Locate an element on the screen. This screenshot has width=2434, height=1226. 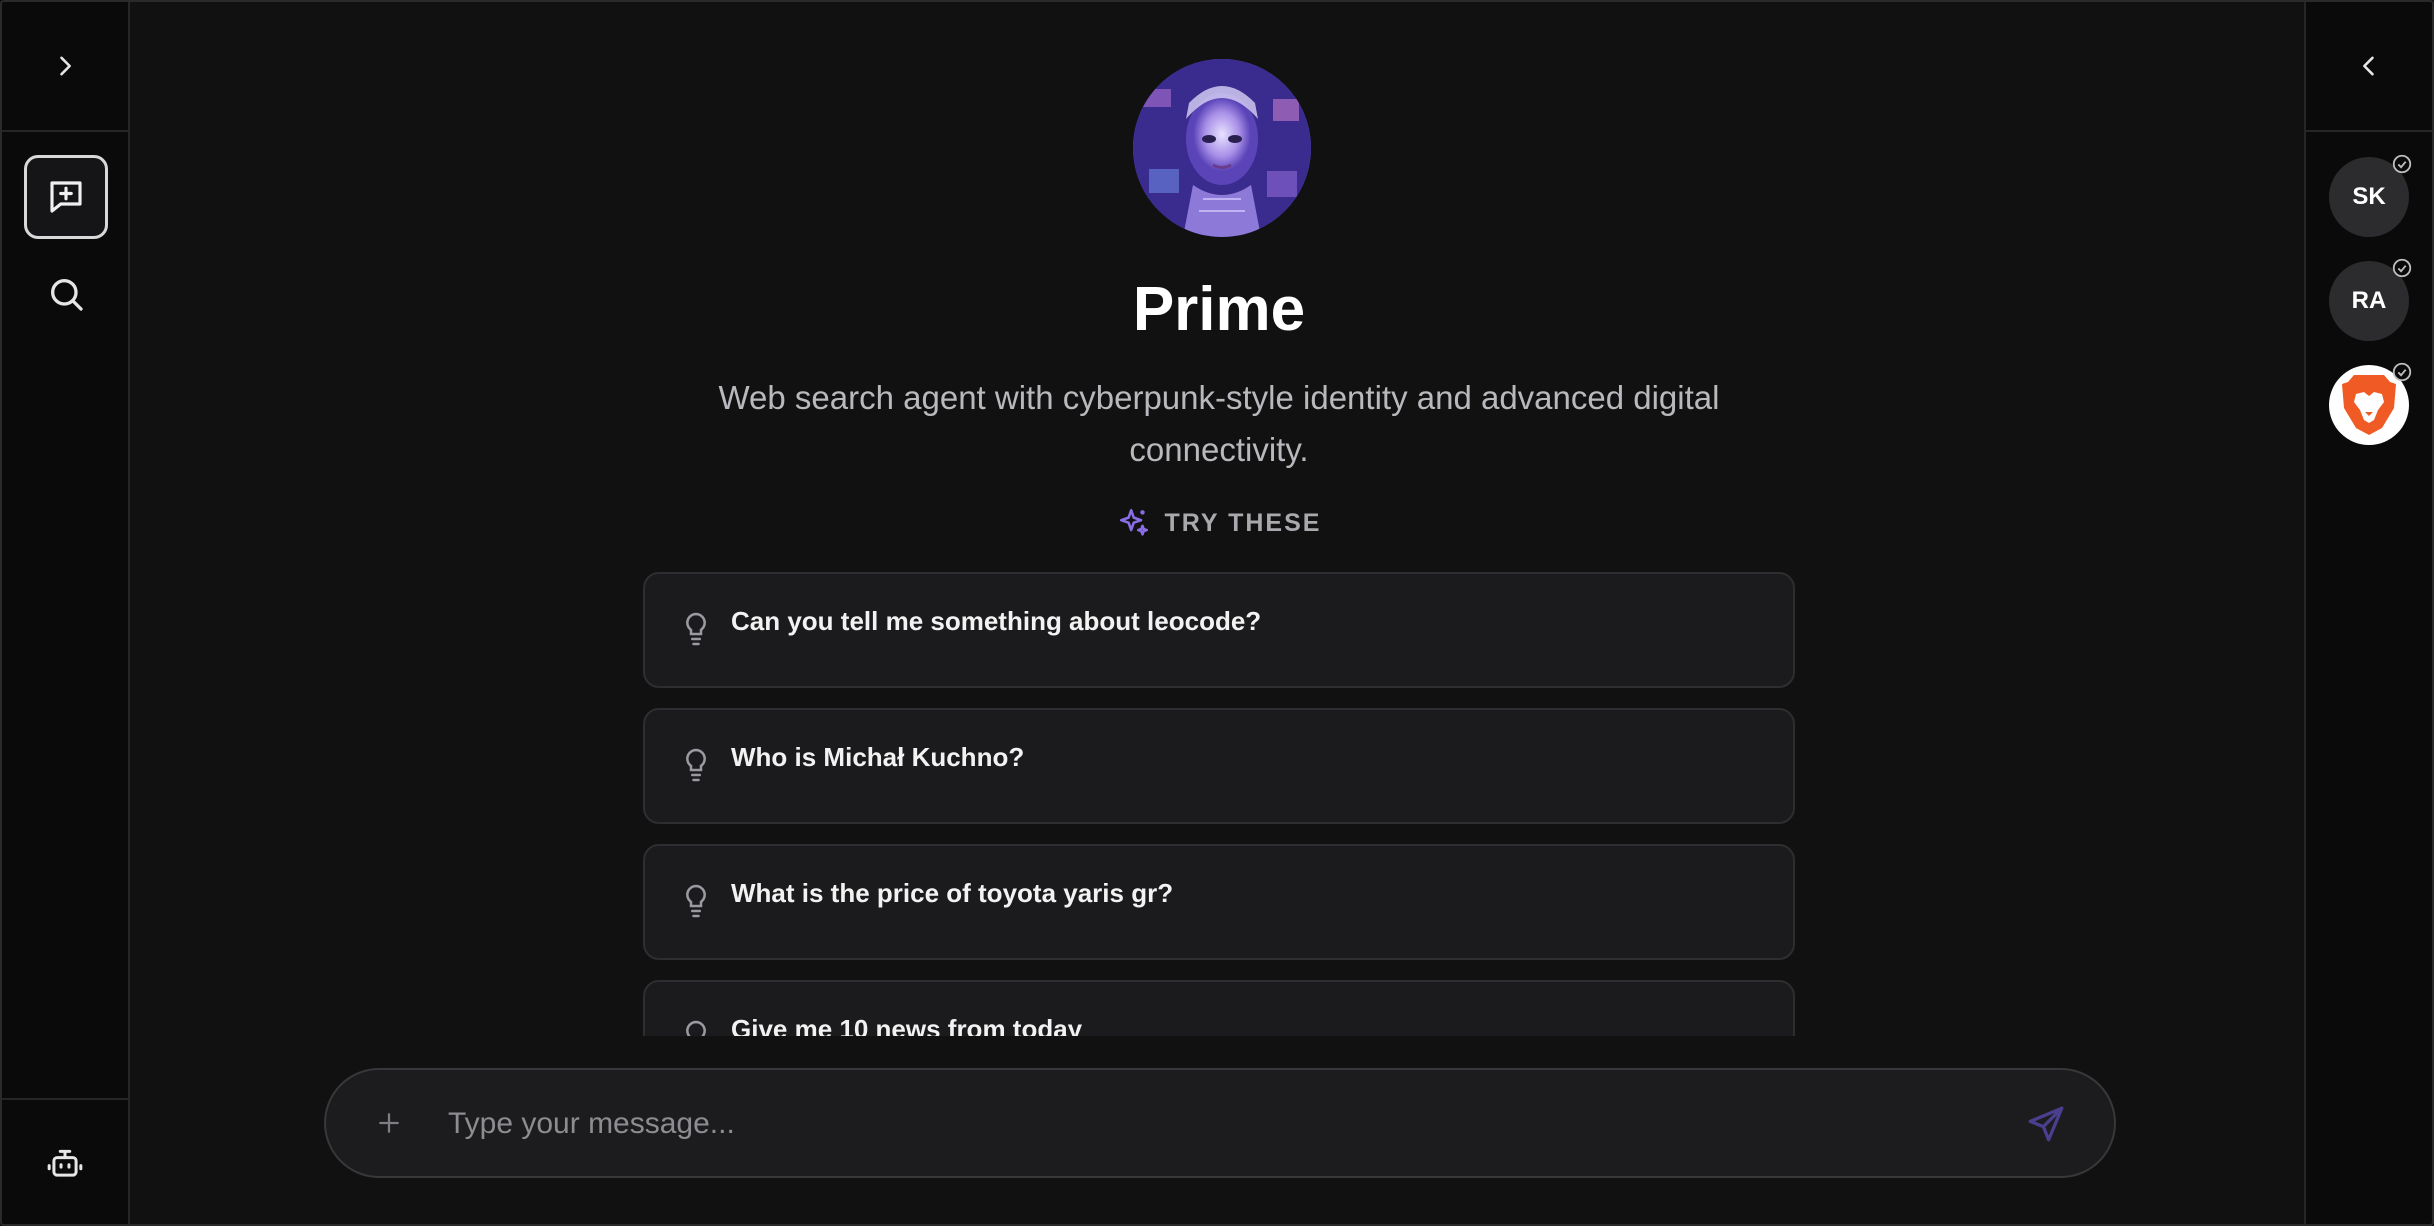
agent-avatar-ra: RA is located at coordinates (2370, 299).